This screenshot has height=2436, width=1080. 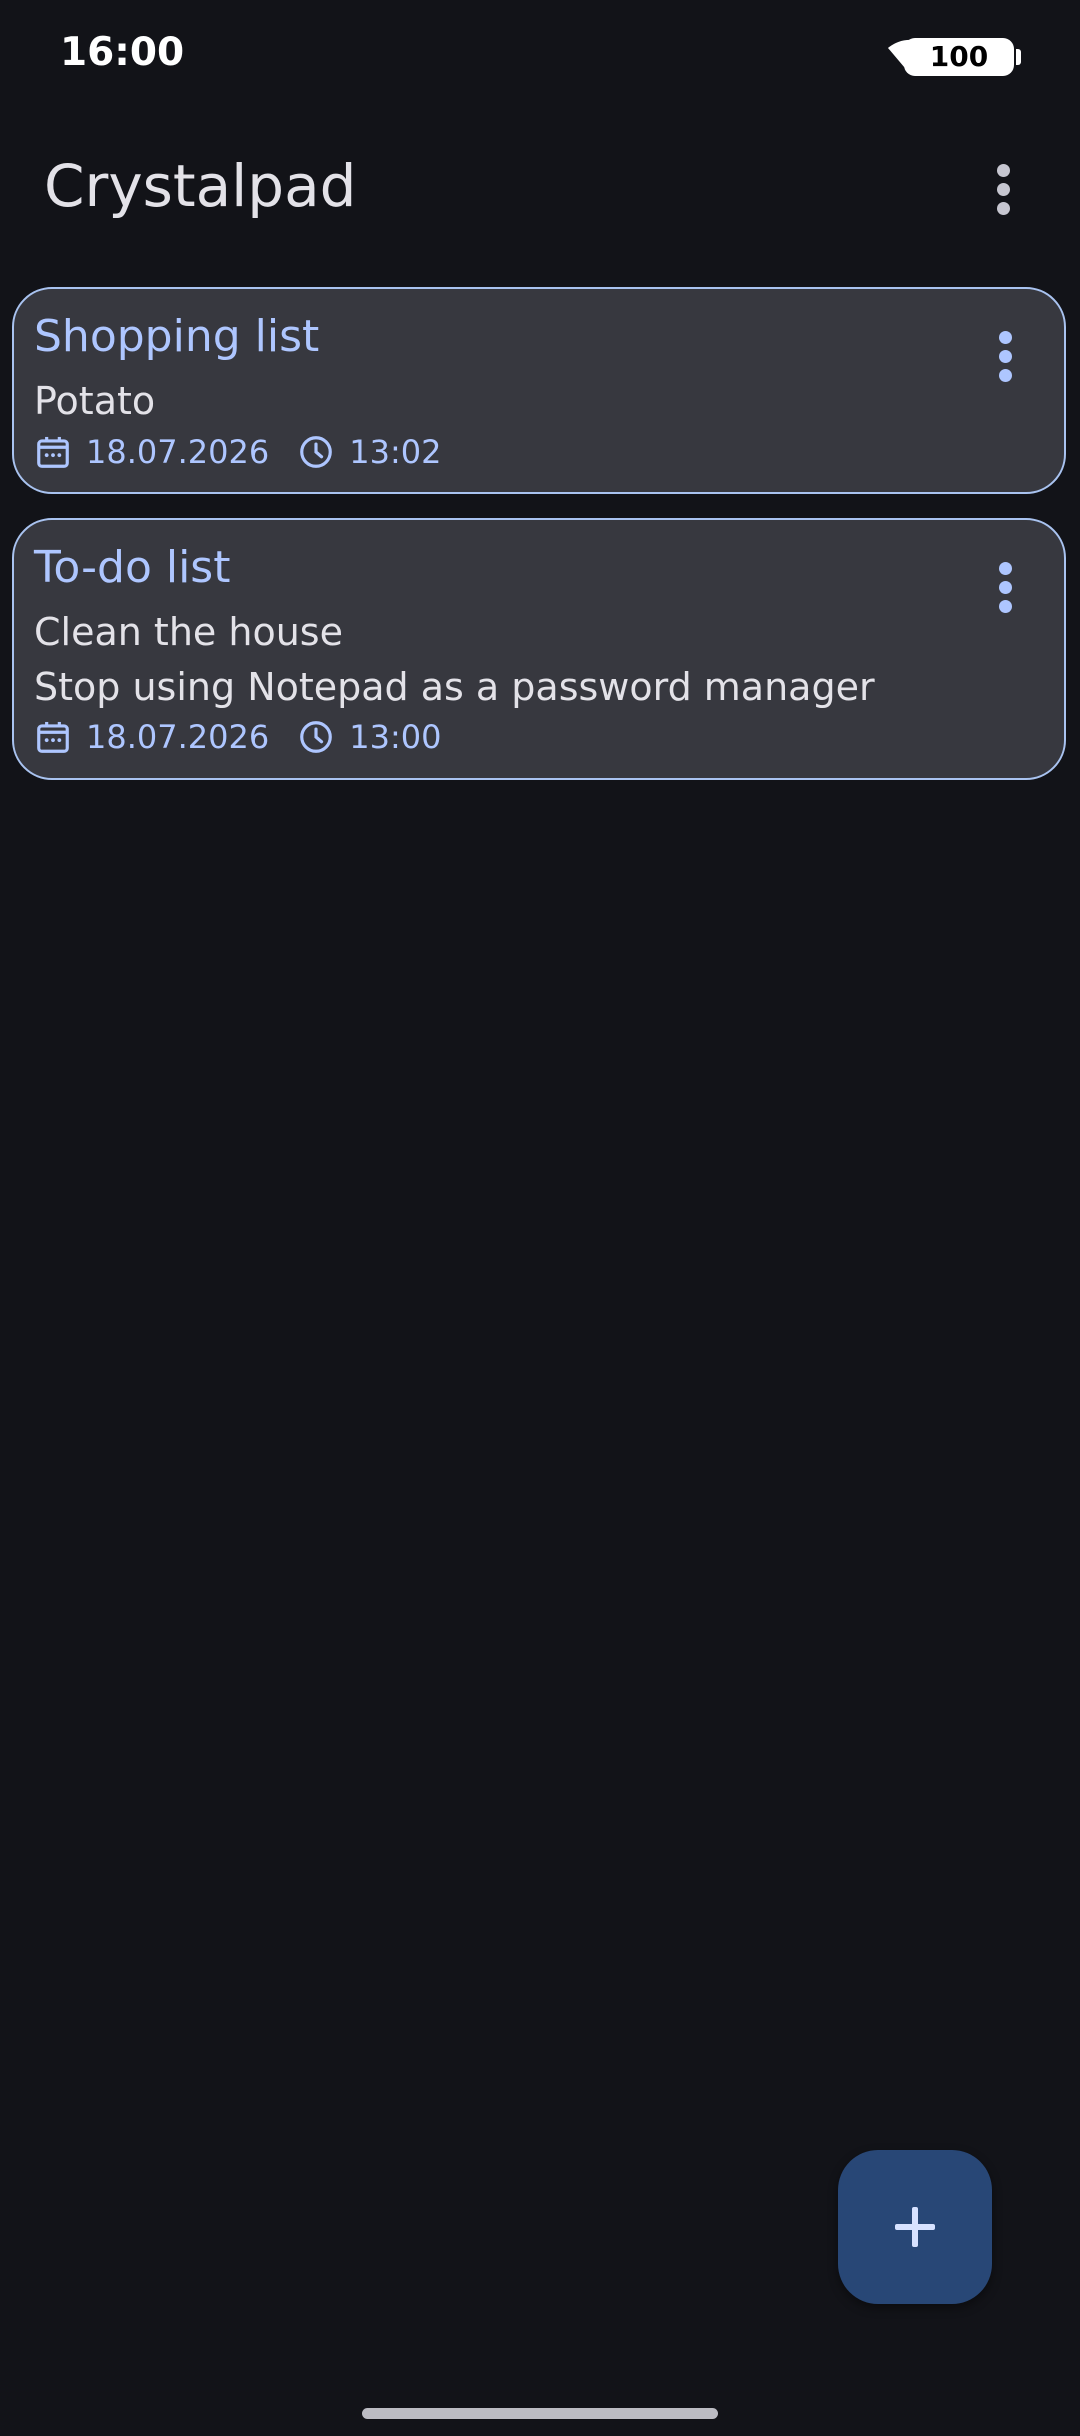 I want to click on note-line: Clean the house, so click(x=188, y=632).